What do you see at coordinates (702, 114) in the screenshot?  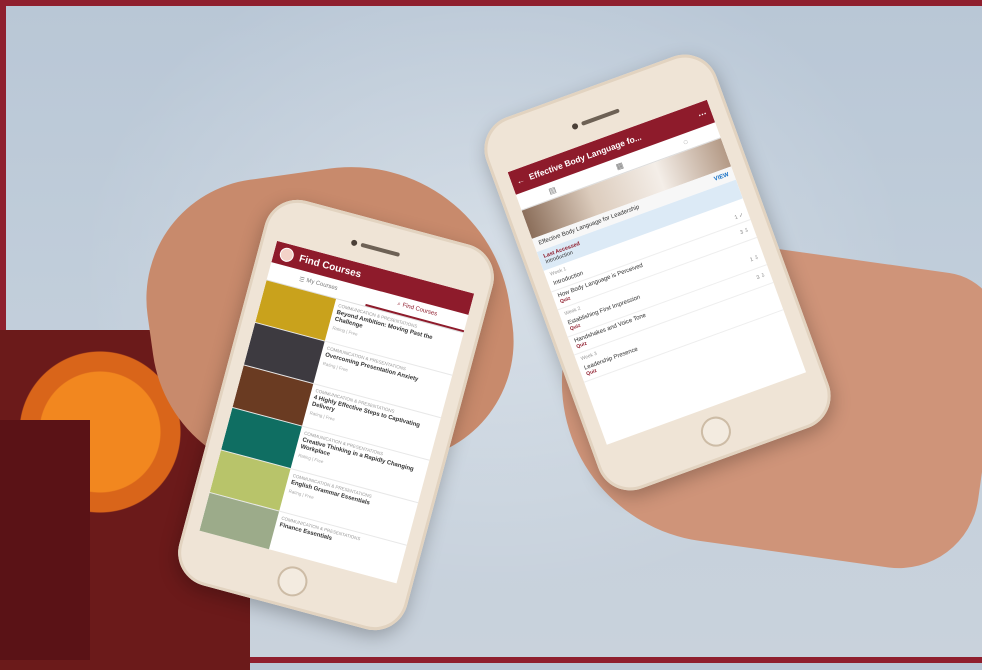 I see `share-icon: ⋯` at bounding box center [702, 114].